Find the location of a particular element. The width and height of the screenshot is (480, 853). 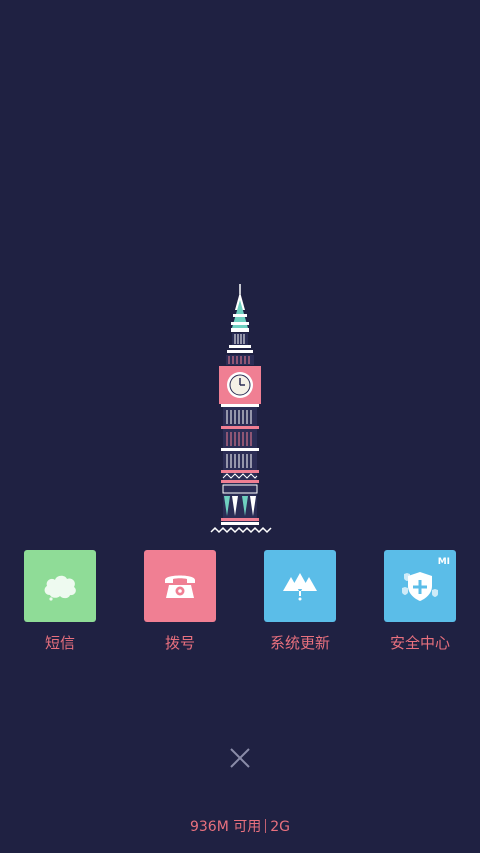

mi-badge: MI is located at coordinates (443, 562).